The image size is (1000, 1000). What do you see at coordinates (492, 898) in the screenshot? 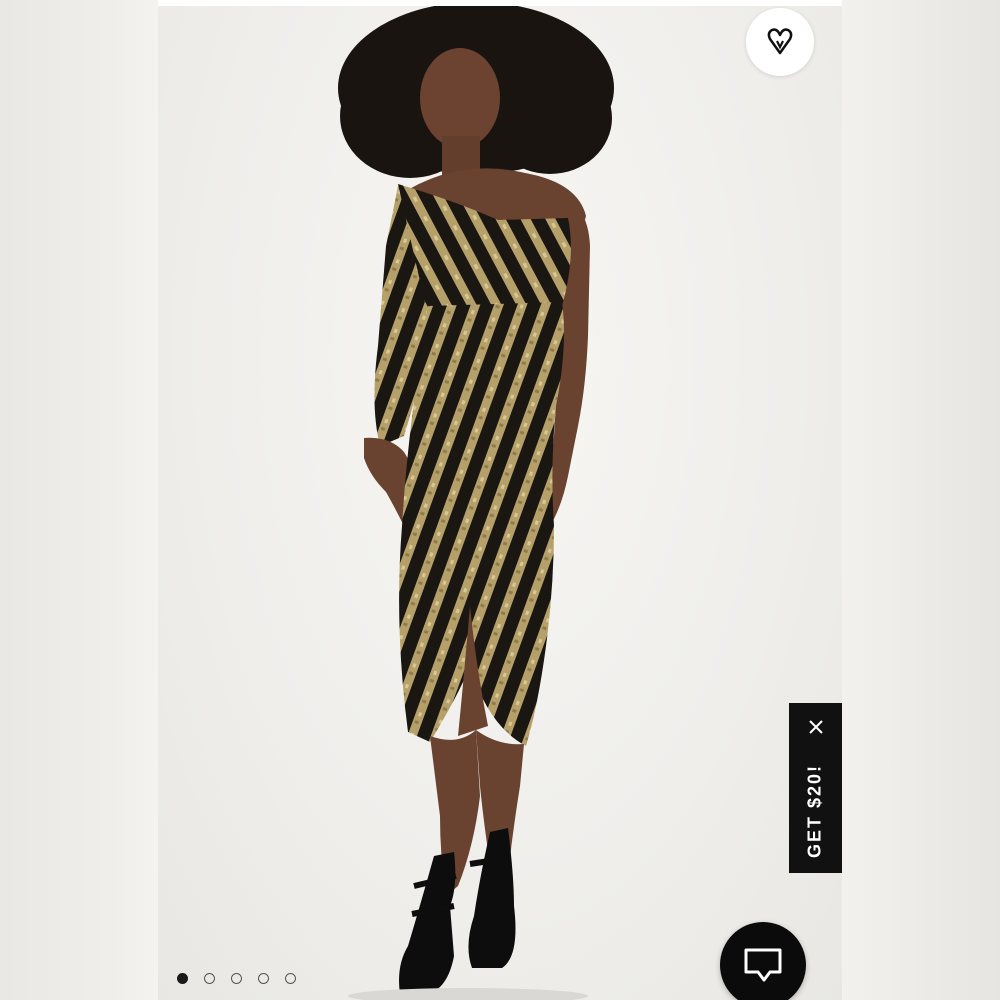
I see `right-shoe` at bounding box center [492, 898].